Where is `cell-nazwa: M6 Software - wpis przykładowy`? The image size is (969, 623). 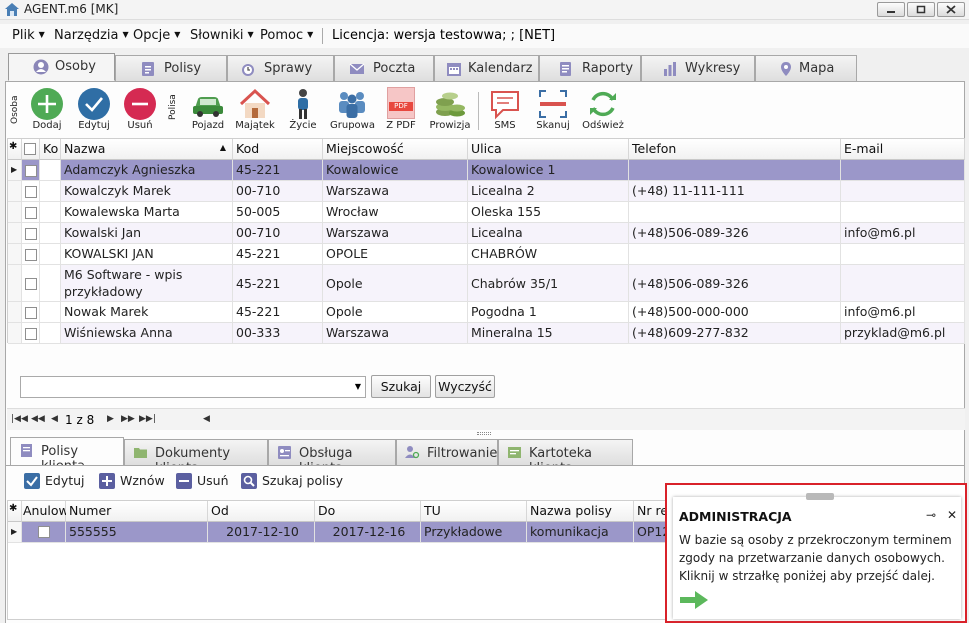 cell-nazwa: M6 Software - wpis przykładowy is located at coordinates (147, 283).